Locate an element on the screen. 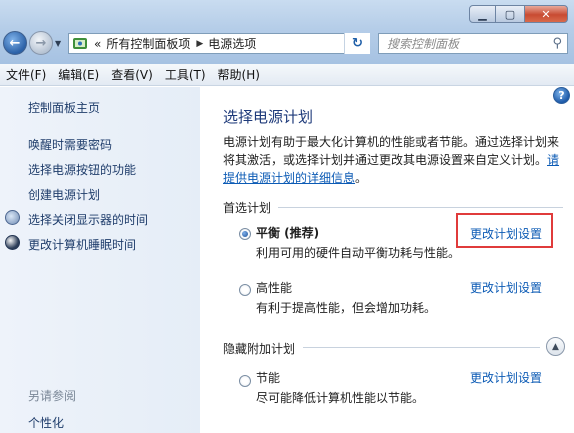 The height and width of the screenshot is (433, 574). plan-balanced-name: 平衡 (推荐) is located at coordinates (287, 232).